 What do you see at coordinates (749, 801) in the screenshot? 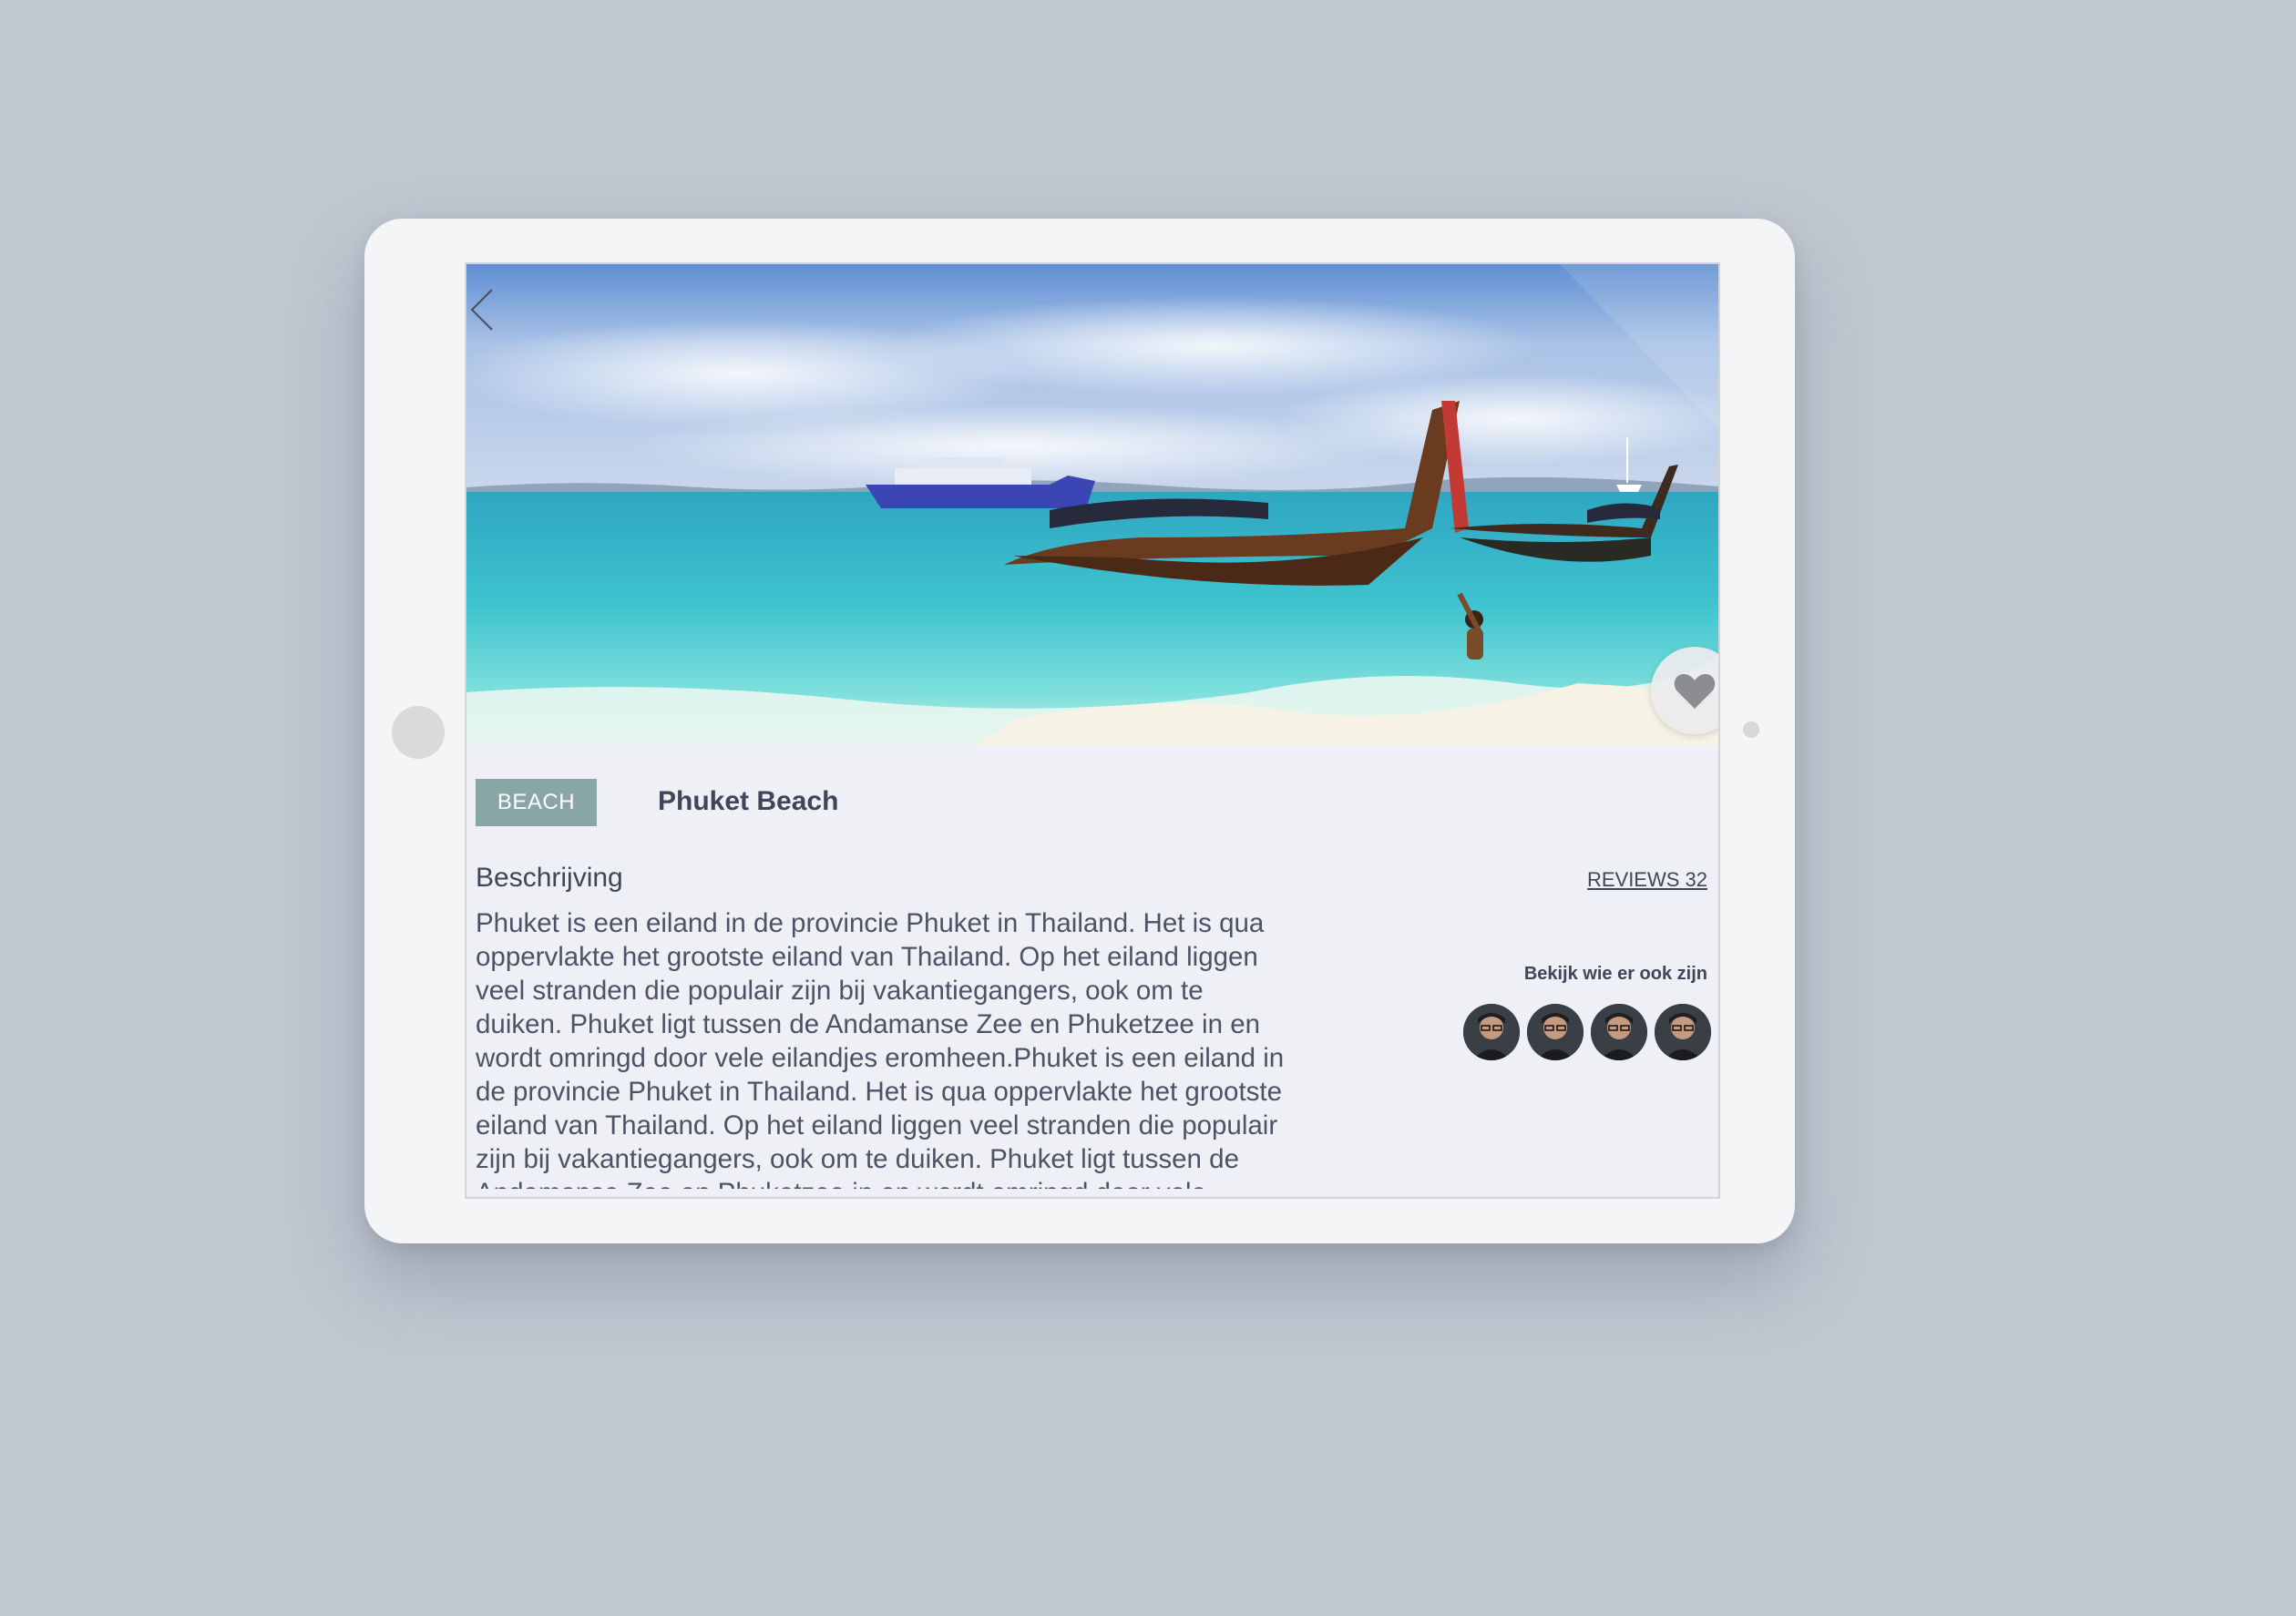
I see `place-title: Phuket Beach` at bounding box center [749, 801].